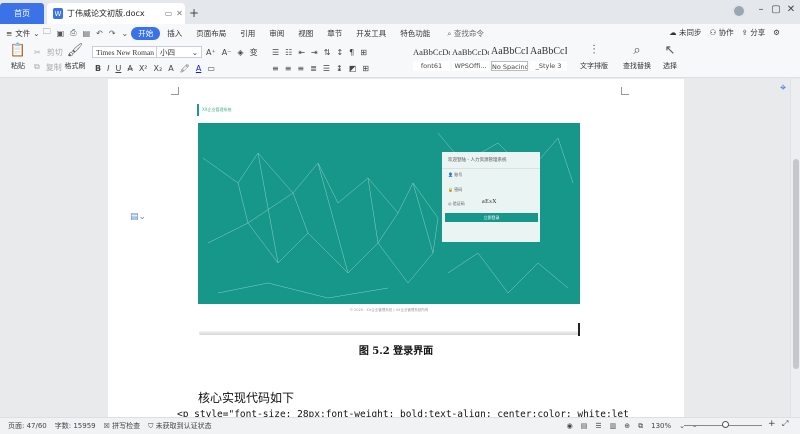 Image resolution: width=800 pixels, height=434 pixels. I want to click on justify-icon: ≣, so click(313, 68).